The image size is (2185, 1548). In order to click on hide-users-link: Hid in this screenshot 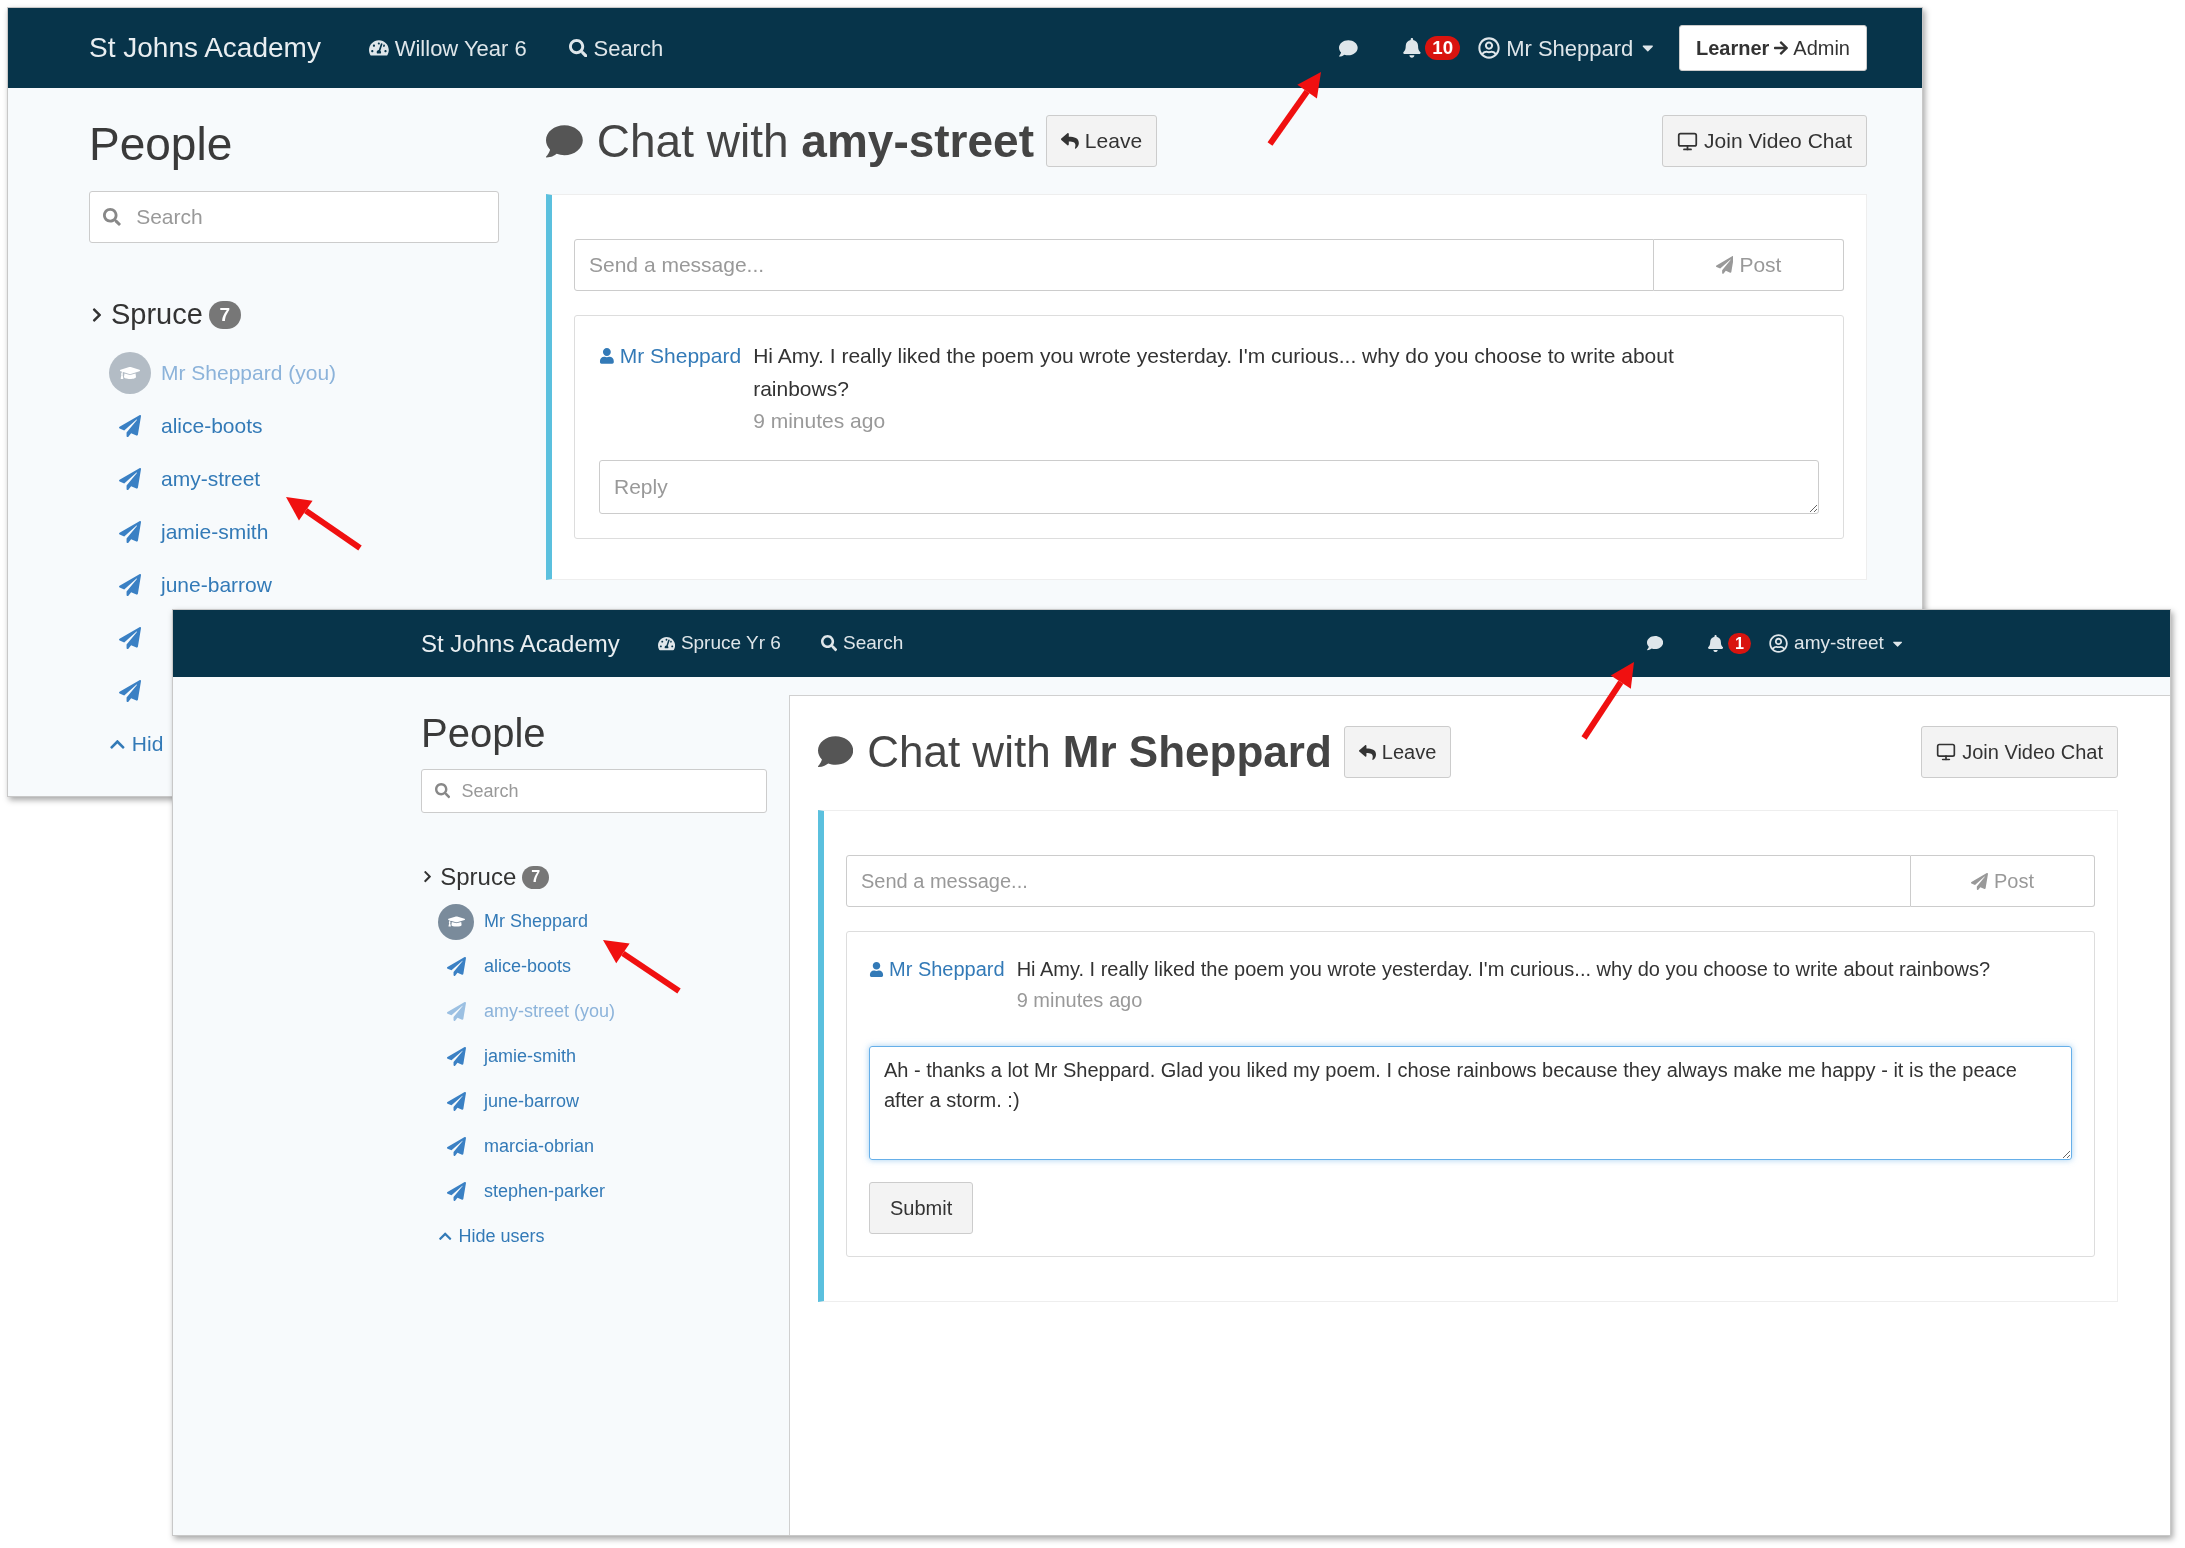, I will do `click(126, 744)`.